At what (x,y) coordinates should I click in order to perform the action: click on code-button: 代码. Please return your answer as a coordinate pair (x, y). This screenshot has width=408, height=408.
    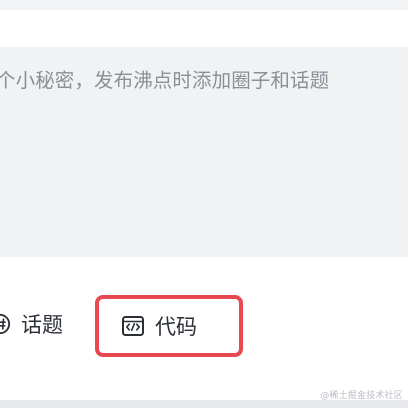
    Looking at the image, I should click on (159, 326).